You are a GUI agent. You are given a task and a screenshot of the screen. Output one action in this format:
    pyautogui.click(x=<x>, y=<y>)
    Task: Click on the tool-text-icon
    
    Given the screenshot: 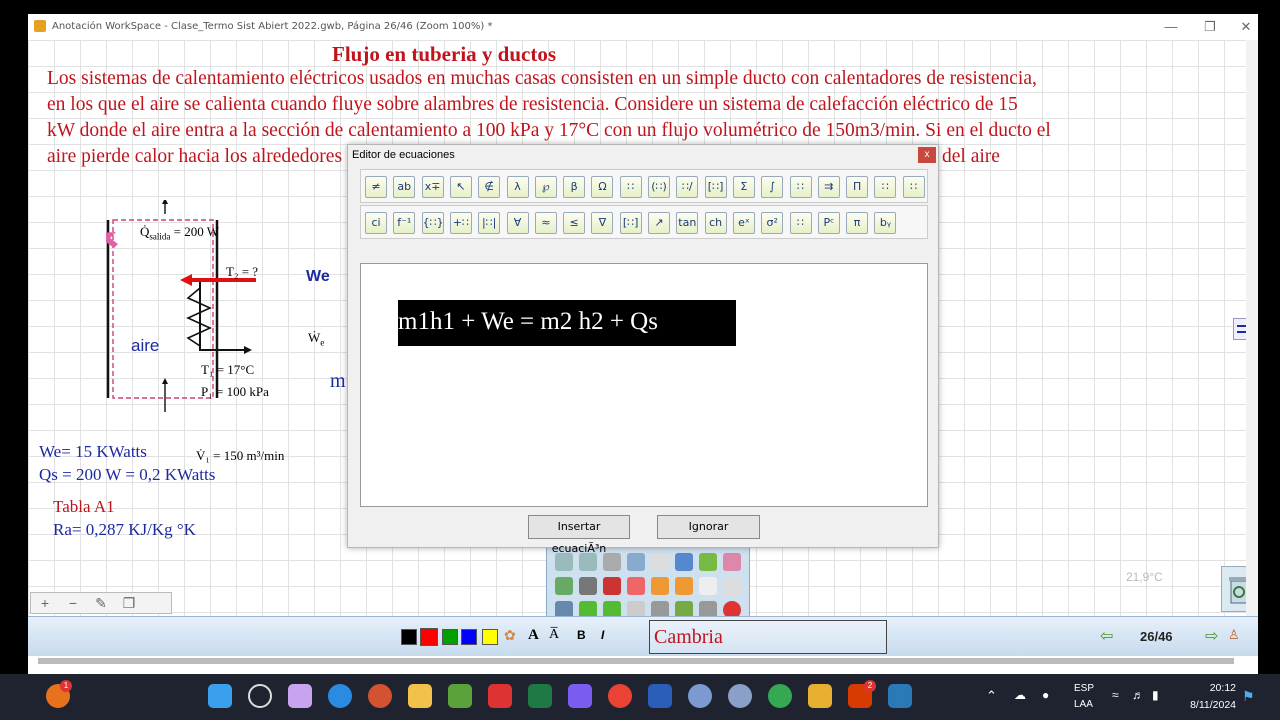 What is the action you would take?
    pyautogui.click(x=612, y=586)
    